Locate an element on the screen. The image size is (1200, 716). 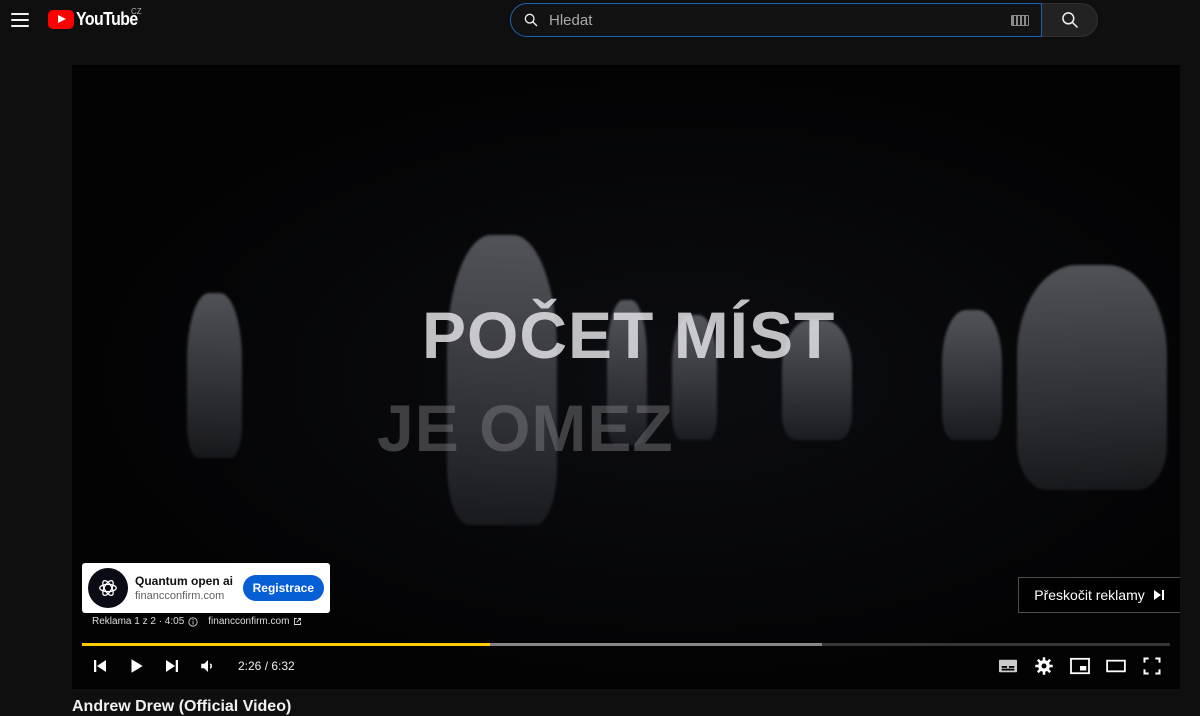
menu-icon is located at coordinates (20, 20).